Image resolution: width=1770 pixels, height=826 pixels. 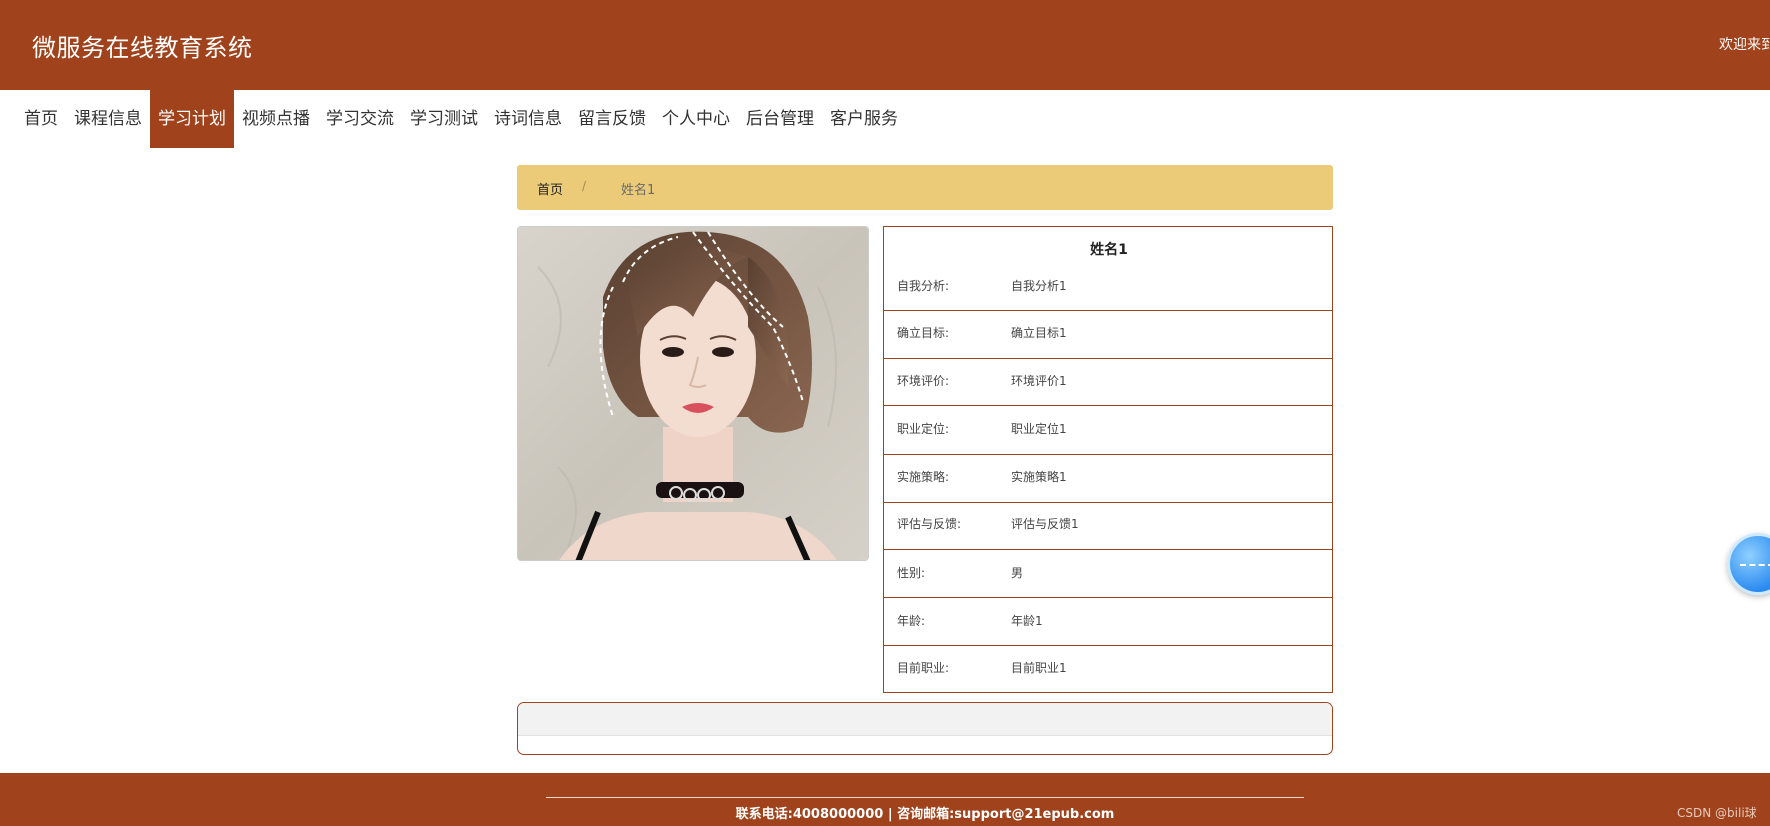 What do you see at coordinates (923, 381) in the screenshot?
I see `row-label-environment: 环境评价:` at bounding box center [923, 381].